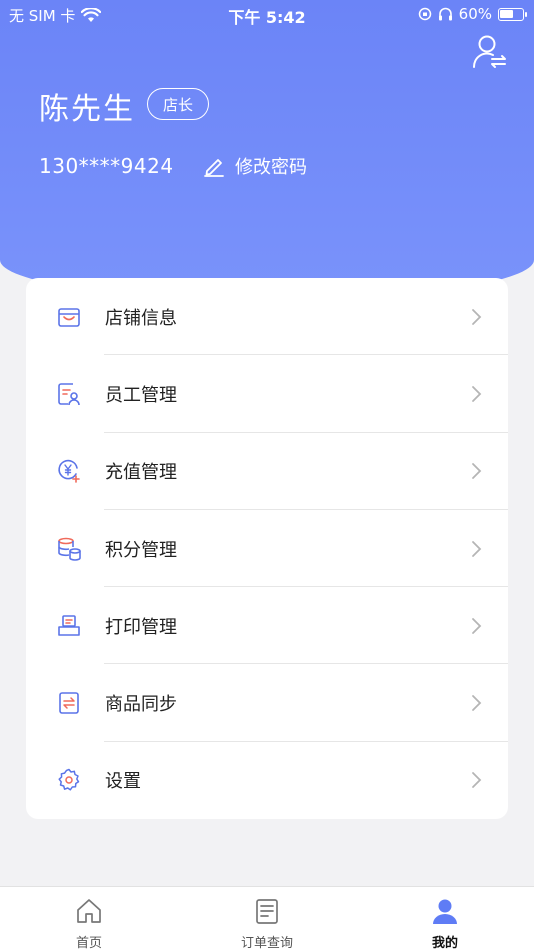 This screenshot has width=534, height=950. Describe the element at coordinates (267, 14) in the screenshot. I see `status-bar: 无 SIM 卡 下午 5:42 60%` at that location.